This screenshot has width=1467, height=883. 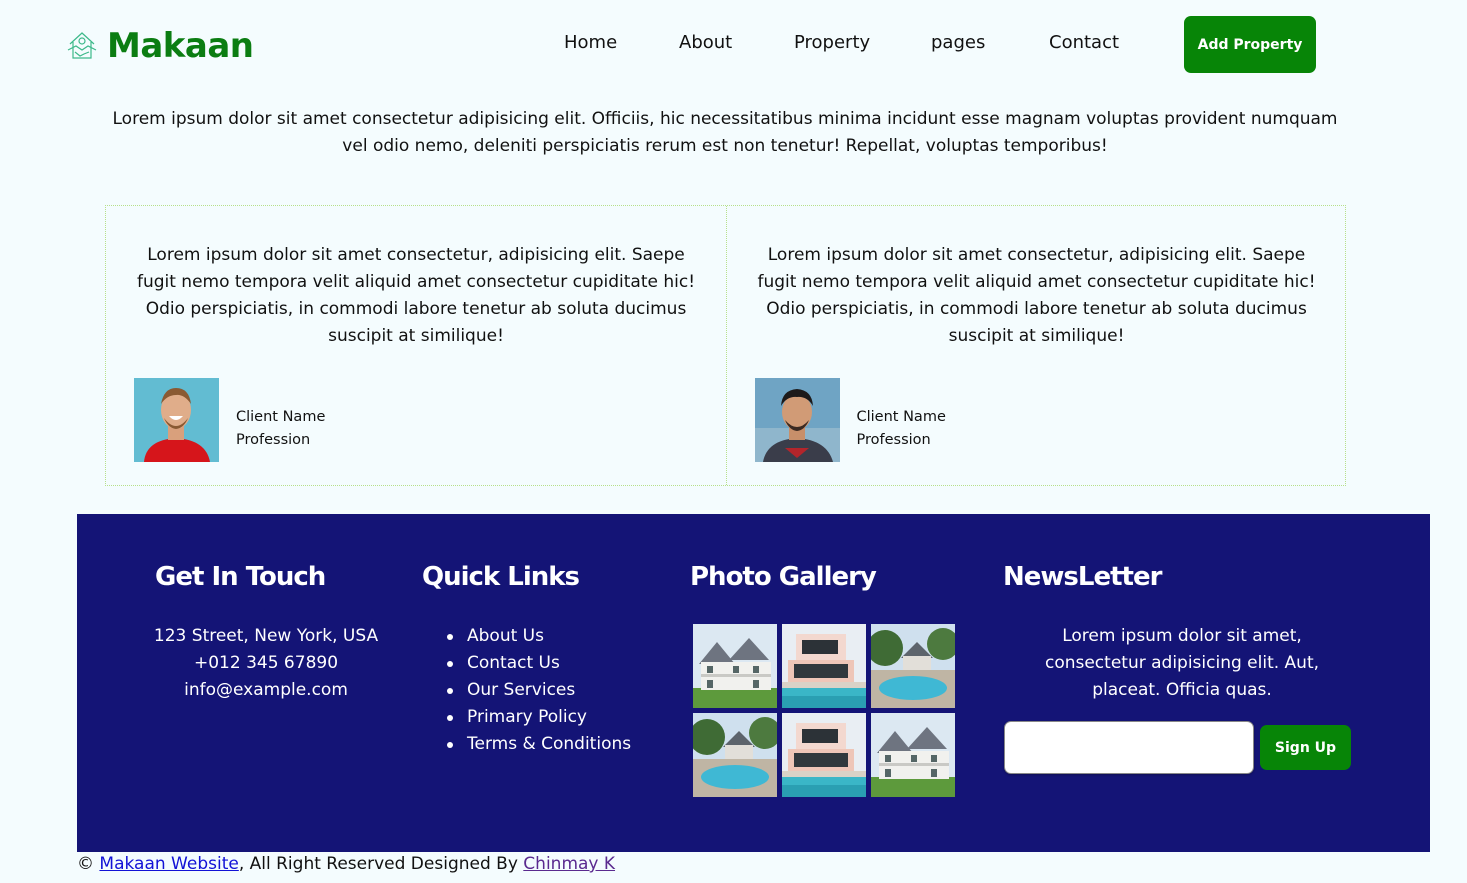 What do you see at coordinates (501, 577) in the screenshot?
I see `quick-links-heading: Quick Links` at bounding box center [501, 577].